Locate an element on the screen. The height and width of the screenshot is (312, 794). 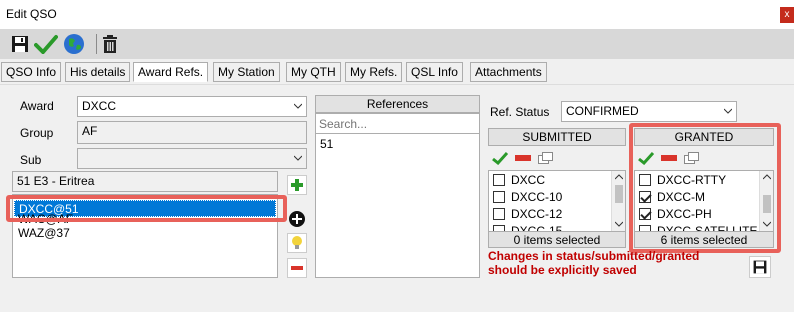
submitted-header: SUBMITTED is located at coordinates (557, 137).